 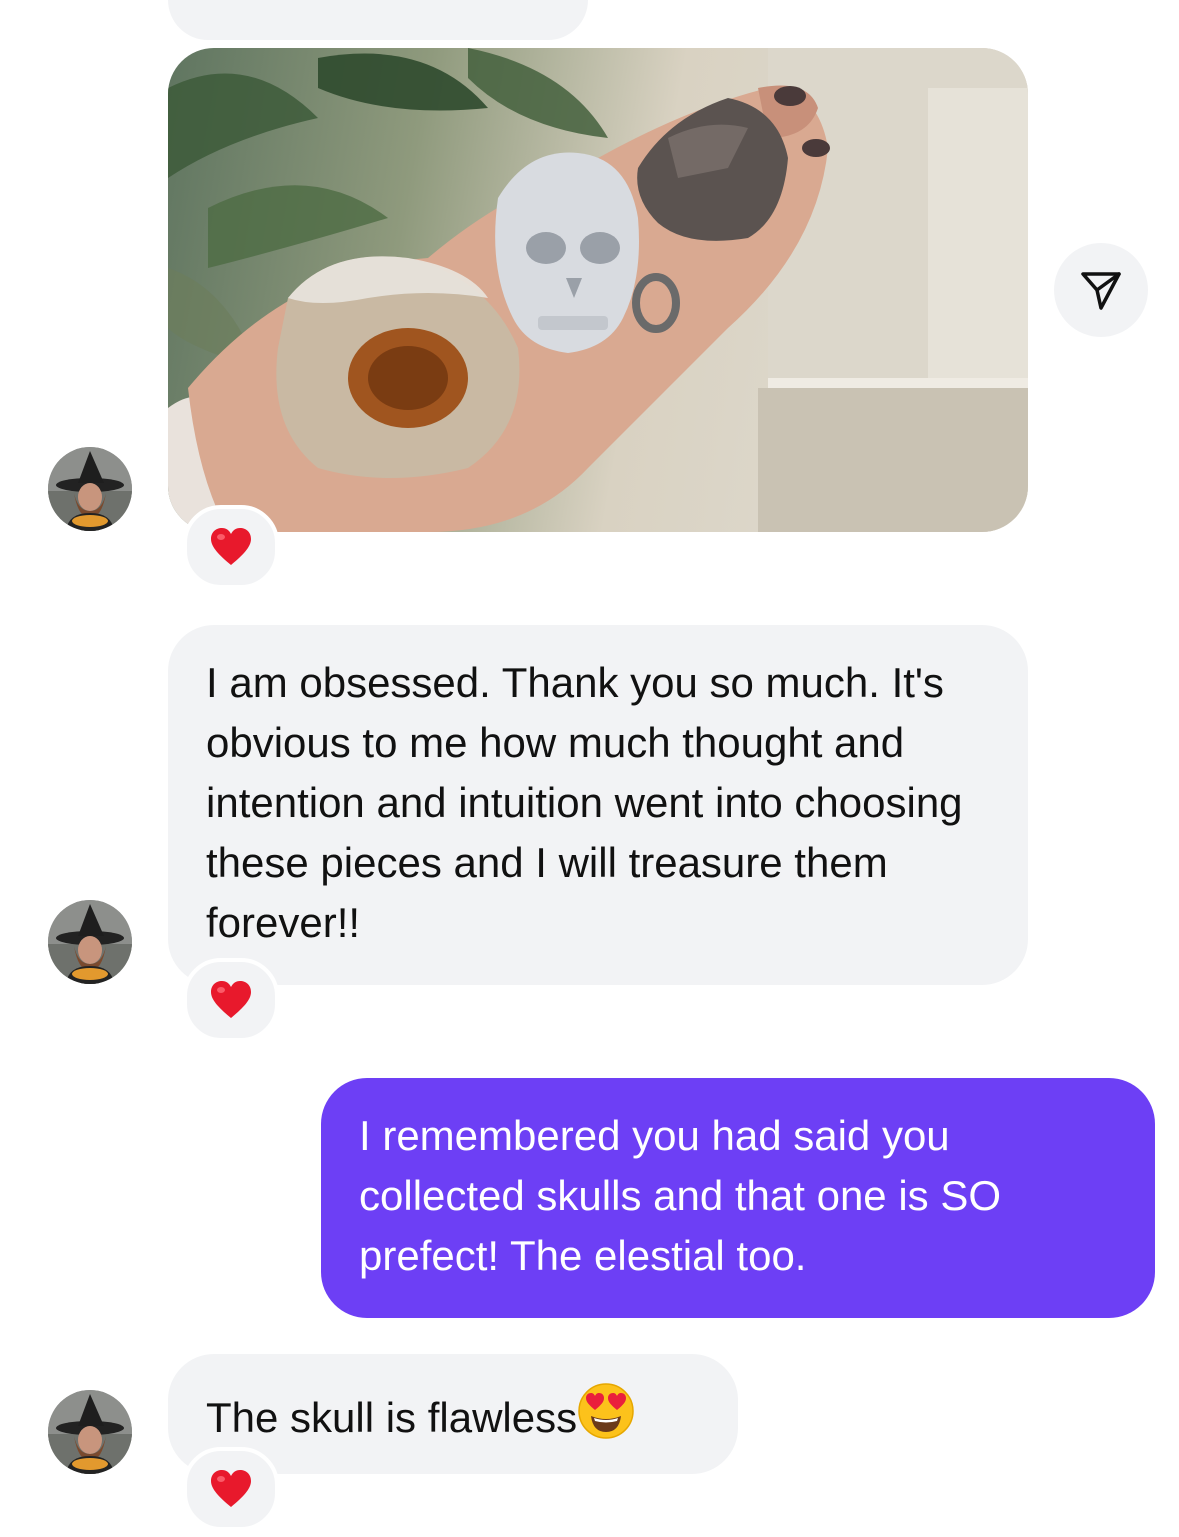 I want to click on share-button, so click(x=1101, y=290).